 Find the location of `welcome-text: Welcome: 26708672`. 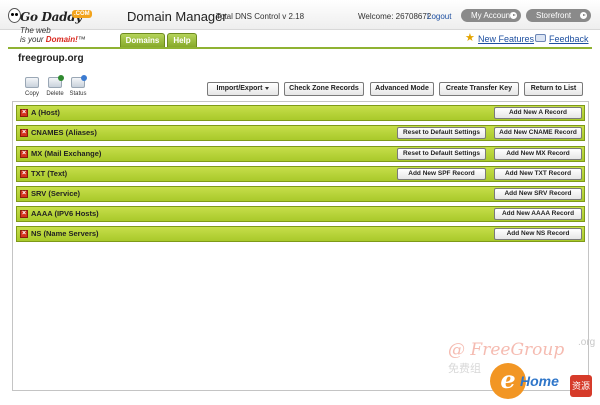

welcome-text: Welcome: 26708672 is located at coordinates (395, 16).